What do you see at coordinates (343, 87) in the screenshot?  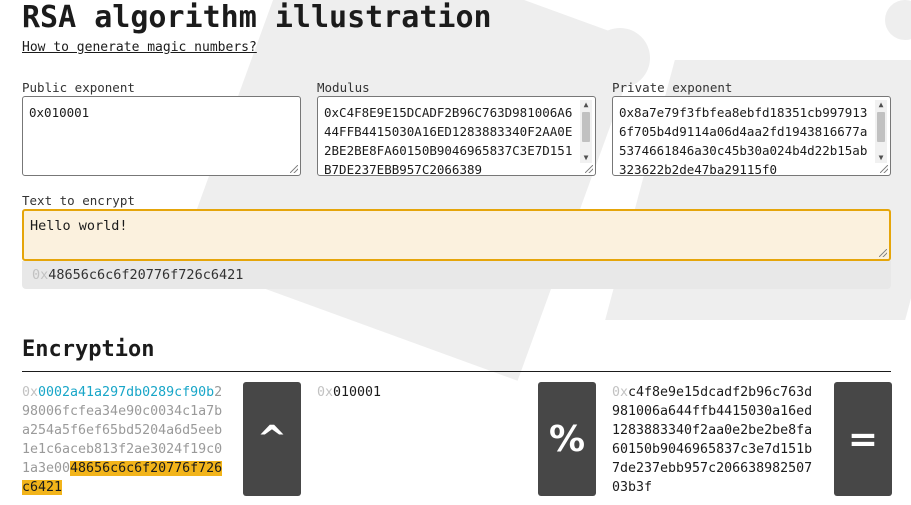 I see `modulus-label: Modulus` at bounding box center [343, 87].